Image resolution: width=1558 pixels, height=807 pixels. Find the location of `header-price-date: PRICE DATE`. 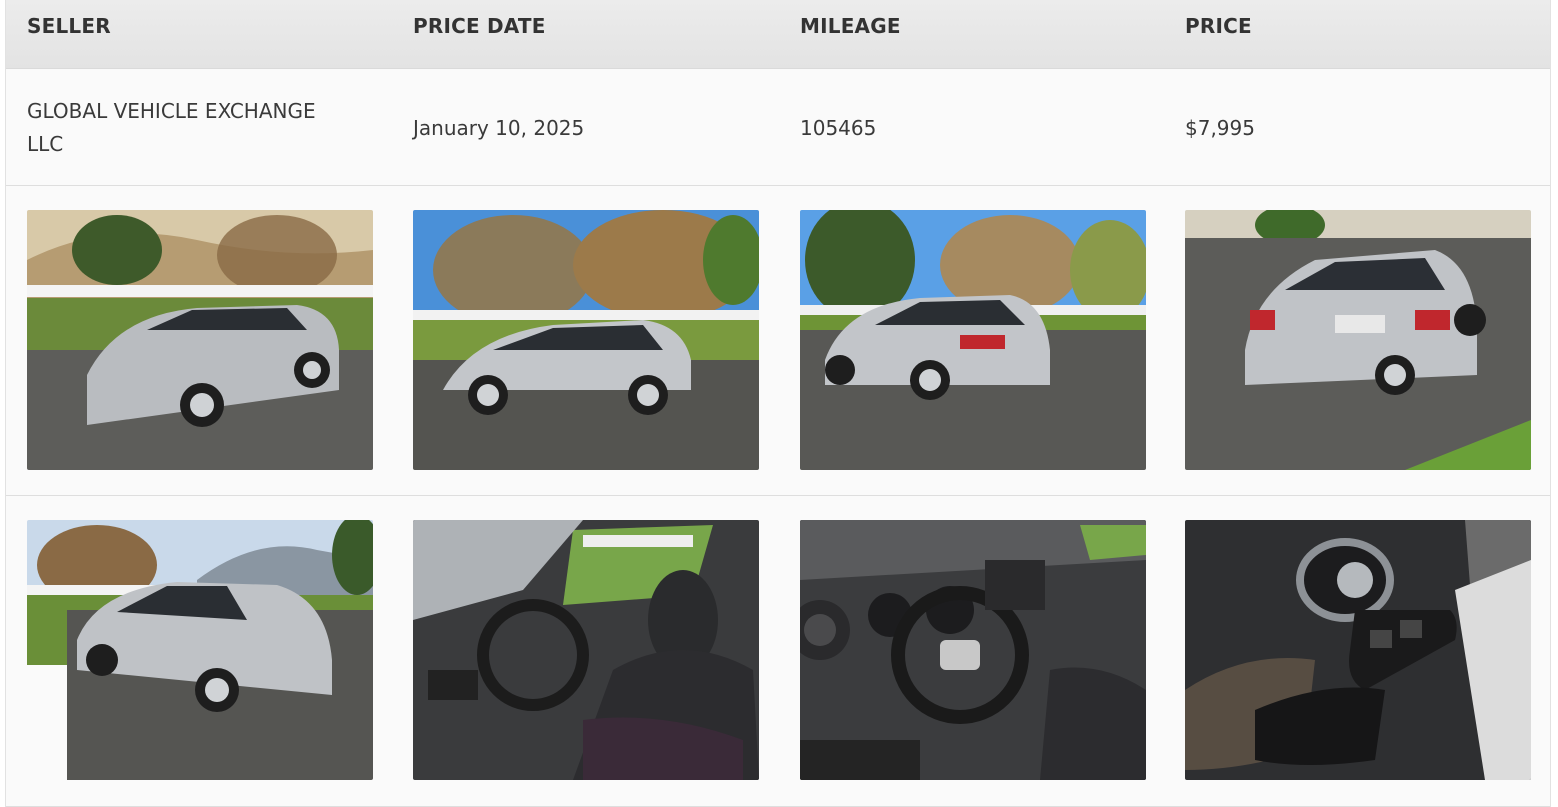

header-price-date: PRICE DATE is located at coordinates (479, 26).